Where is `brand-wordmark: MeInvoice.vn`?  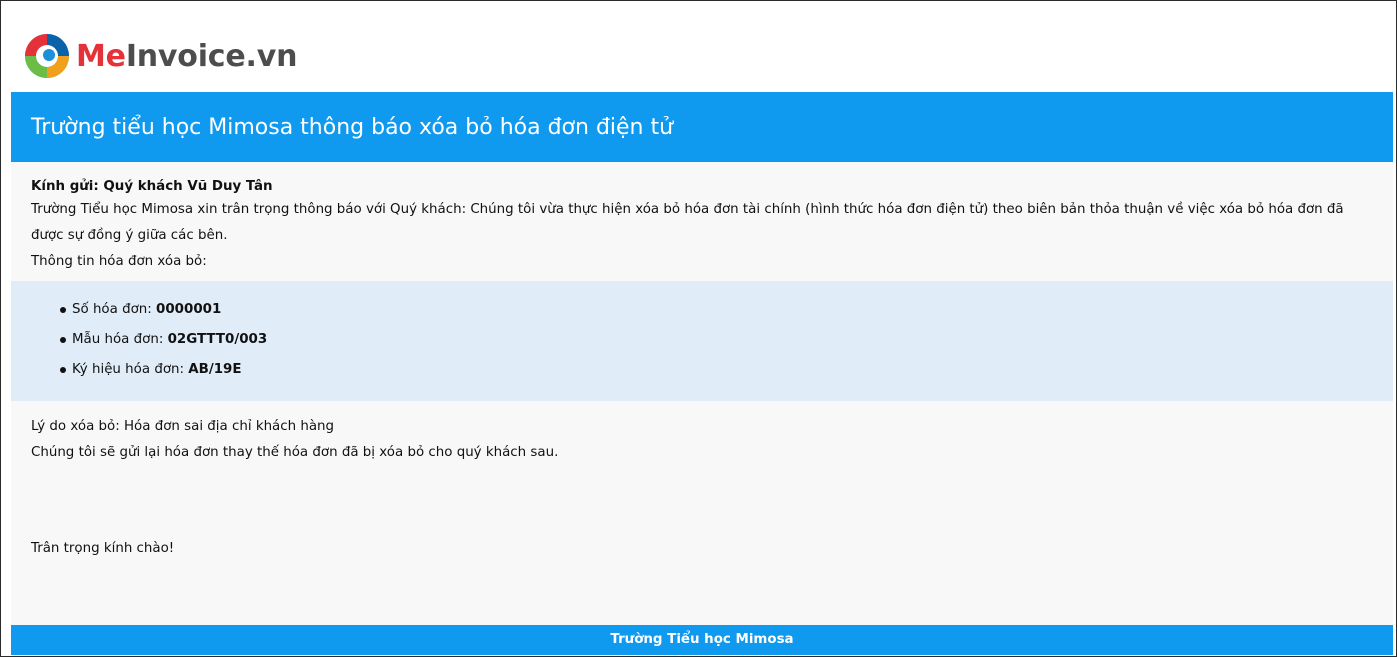 brand-wordmark: MeInvoice.vn is located at coordinates (187, 56).